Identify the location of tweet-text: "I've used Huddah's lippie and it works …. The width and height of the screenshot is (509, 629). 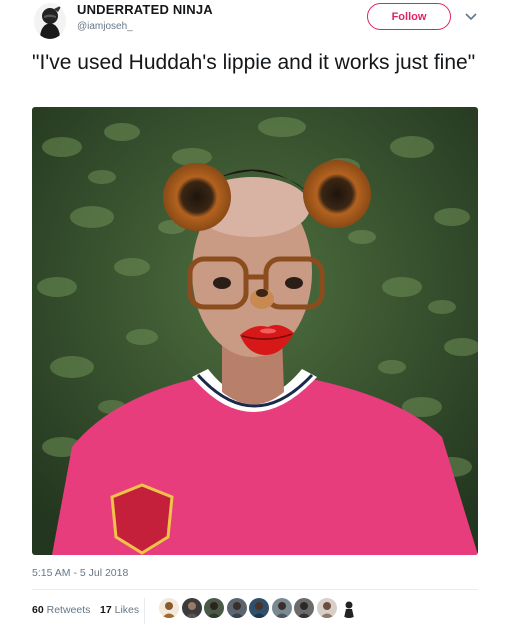
(254, 62).